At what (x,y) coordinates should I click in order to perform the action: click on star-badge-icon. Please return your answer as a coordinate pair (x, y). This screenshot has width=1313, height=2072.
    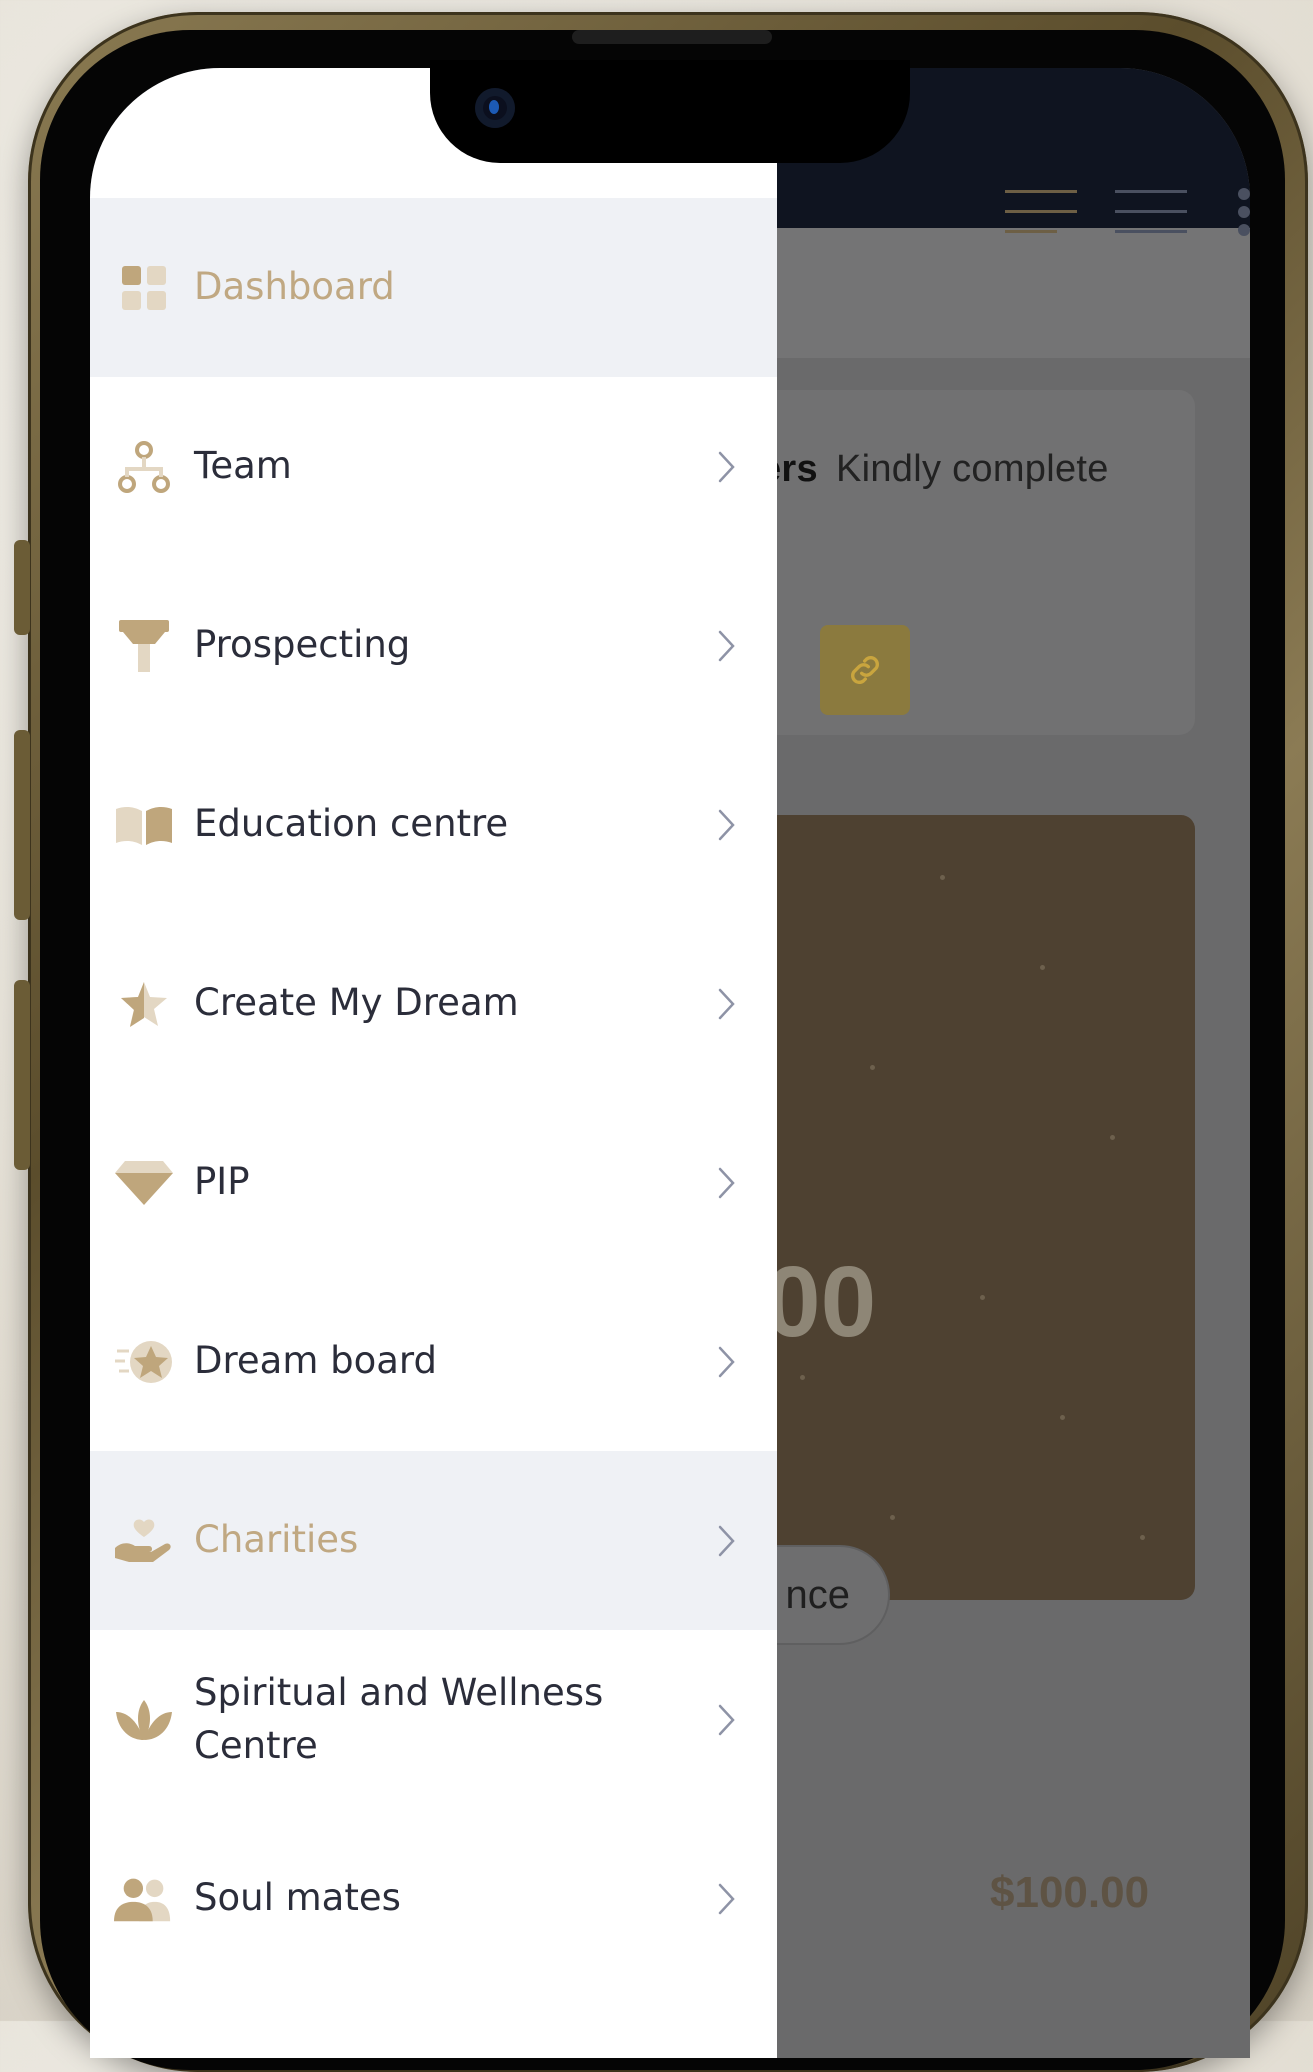
    Looking at the image, I should click on (144, 1362).